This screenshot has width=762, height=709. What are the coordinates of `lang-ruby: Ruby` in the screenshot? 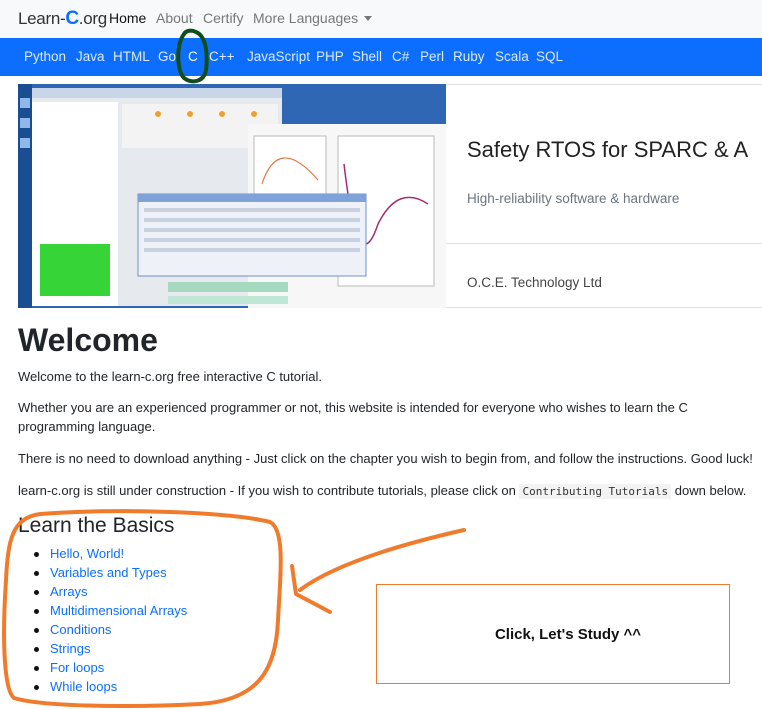 It's located at (469, 56).